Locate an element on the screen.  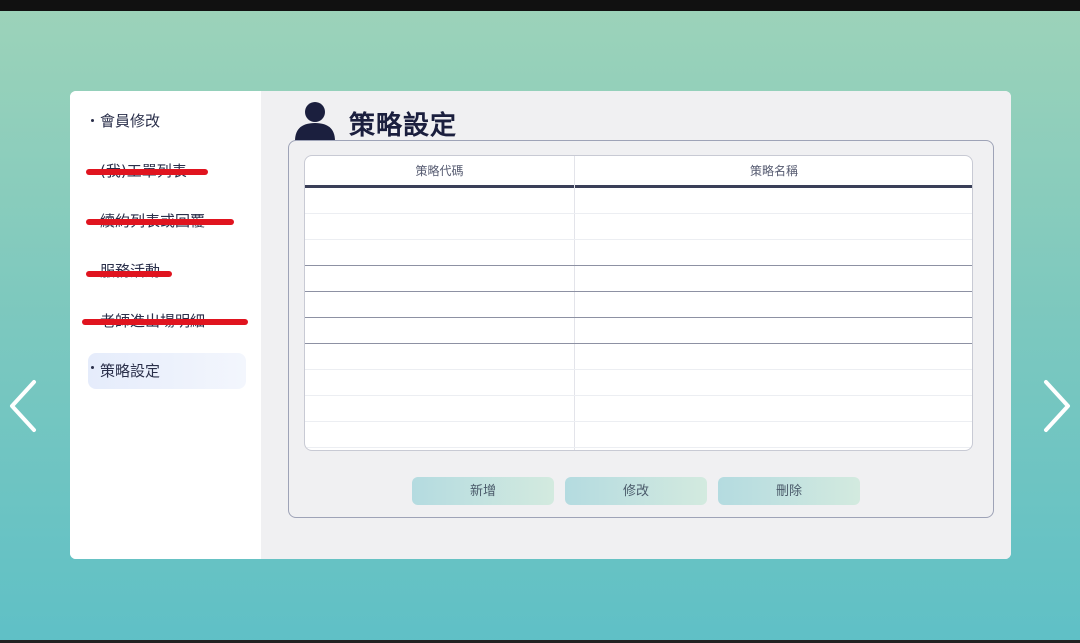
column-header-name: 策略名稱 is located at coordinates (773, 171).